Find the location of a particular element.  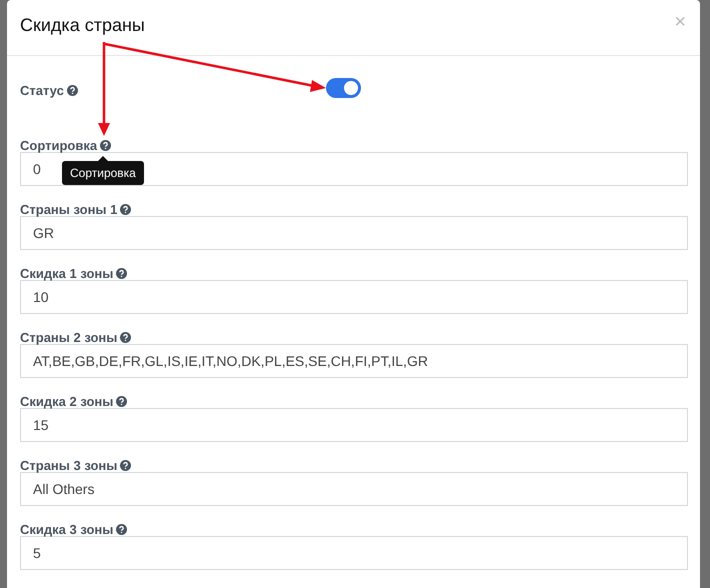

input-field: 5 is located at coordinates (354, 553).